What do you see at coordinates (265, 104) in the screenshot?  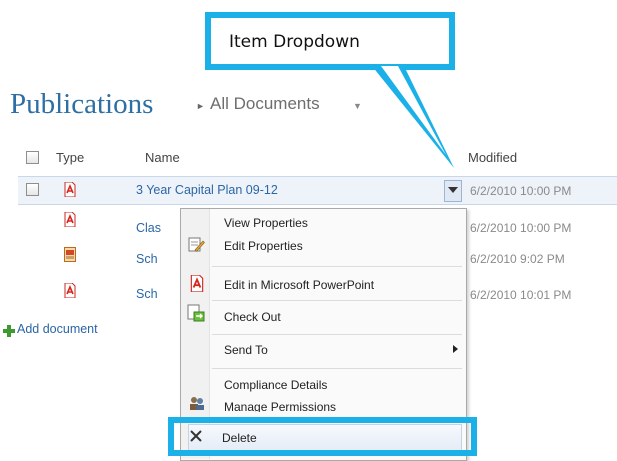 I see `view-selector: All Documents` at bounding box center [265, 104].